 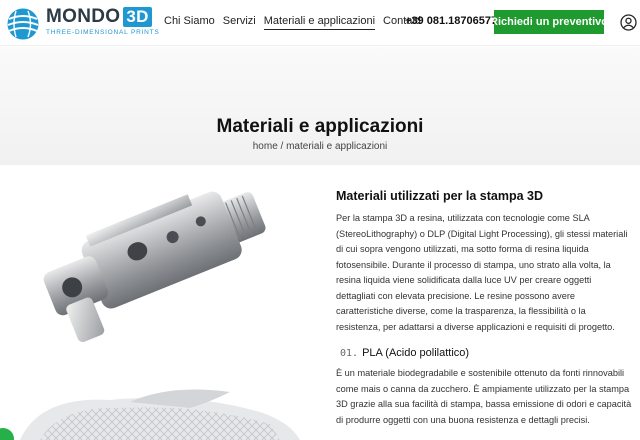 I want to click on logo-tagline: THREE-DIMENSIONAL PRINTS, so click(x=103, y=32).